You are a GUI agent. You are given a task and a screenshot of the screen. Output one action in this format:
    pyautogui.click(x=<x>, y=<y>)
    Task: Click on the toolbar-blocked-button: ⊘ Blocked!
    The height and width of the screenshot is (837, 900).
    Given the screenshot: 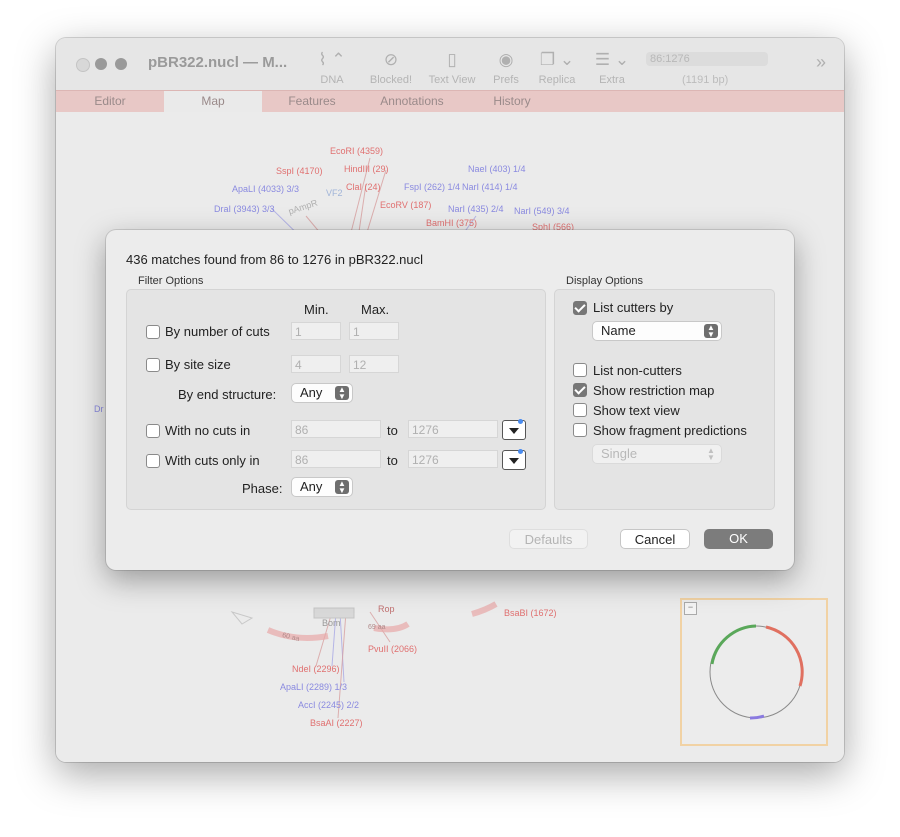 What is the action you would take?
    pyautogui.click(x=391, y=68)
    